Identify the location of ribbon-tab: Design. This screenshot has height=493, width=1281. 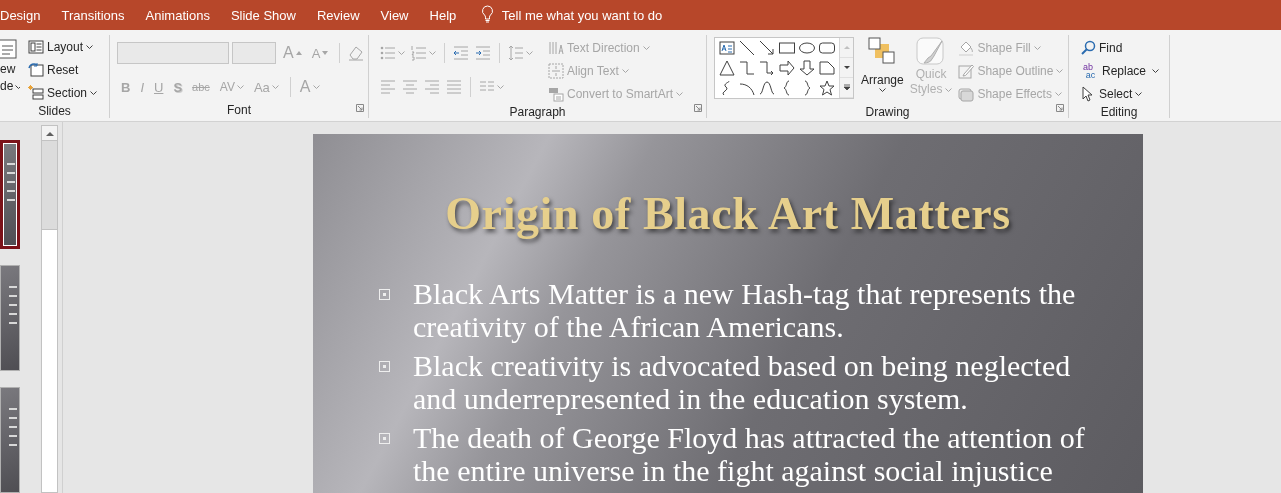
(25, 15).